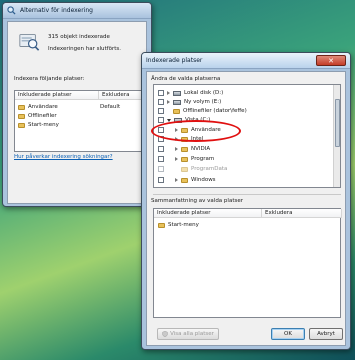 This screenshot has width=355, height=360. Describe the element at coordinates (80, 116) in the screenshot. I see `list-item: Offlinefiler` at that location.